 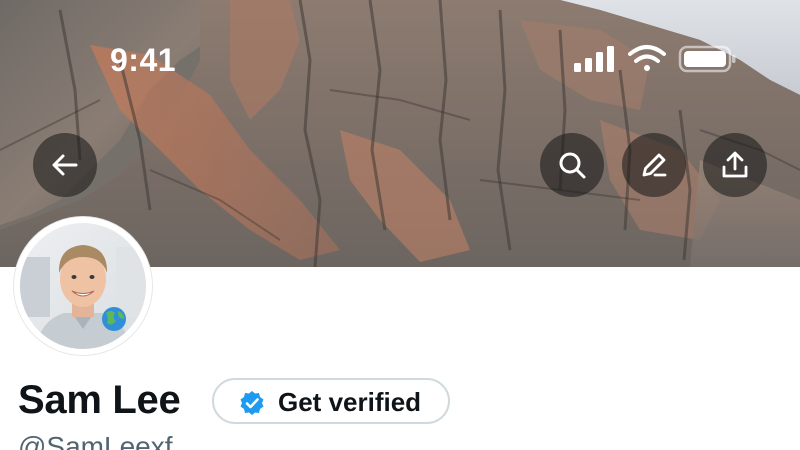 I want to click on status-bar-time: 9:41, so click(x=143, y=60).